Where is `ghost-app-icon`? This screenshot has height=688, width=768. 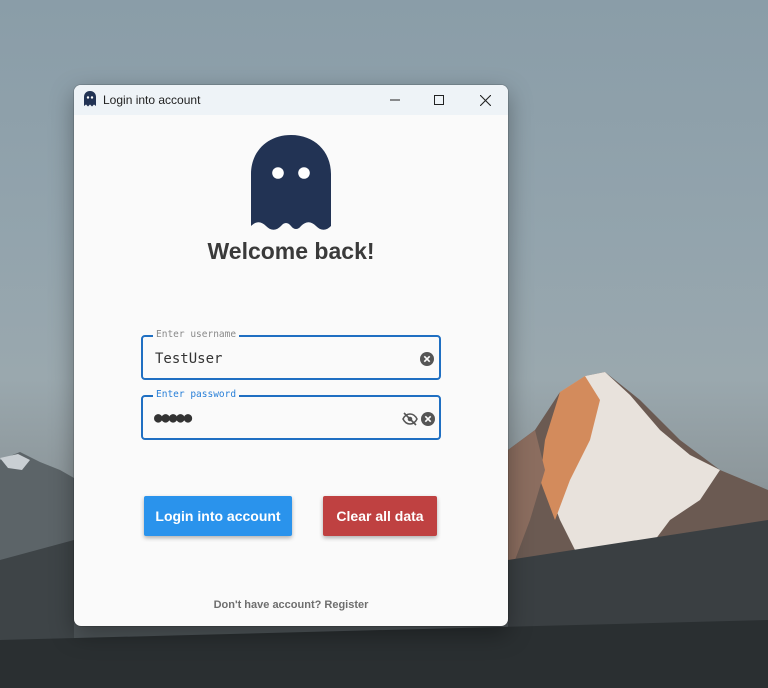
ghost-app-icon is located at coordinates (90, 99).